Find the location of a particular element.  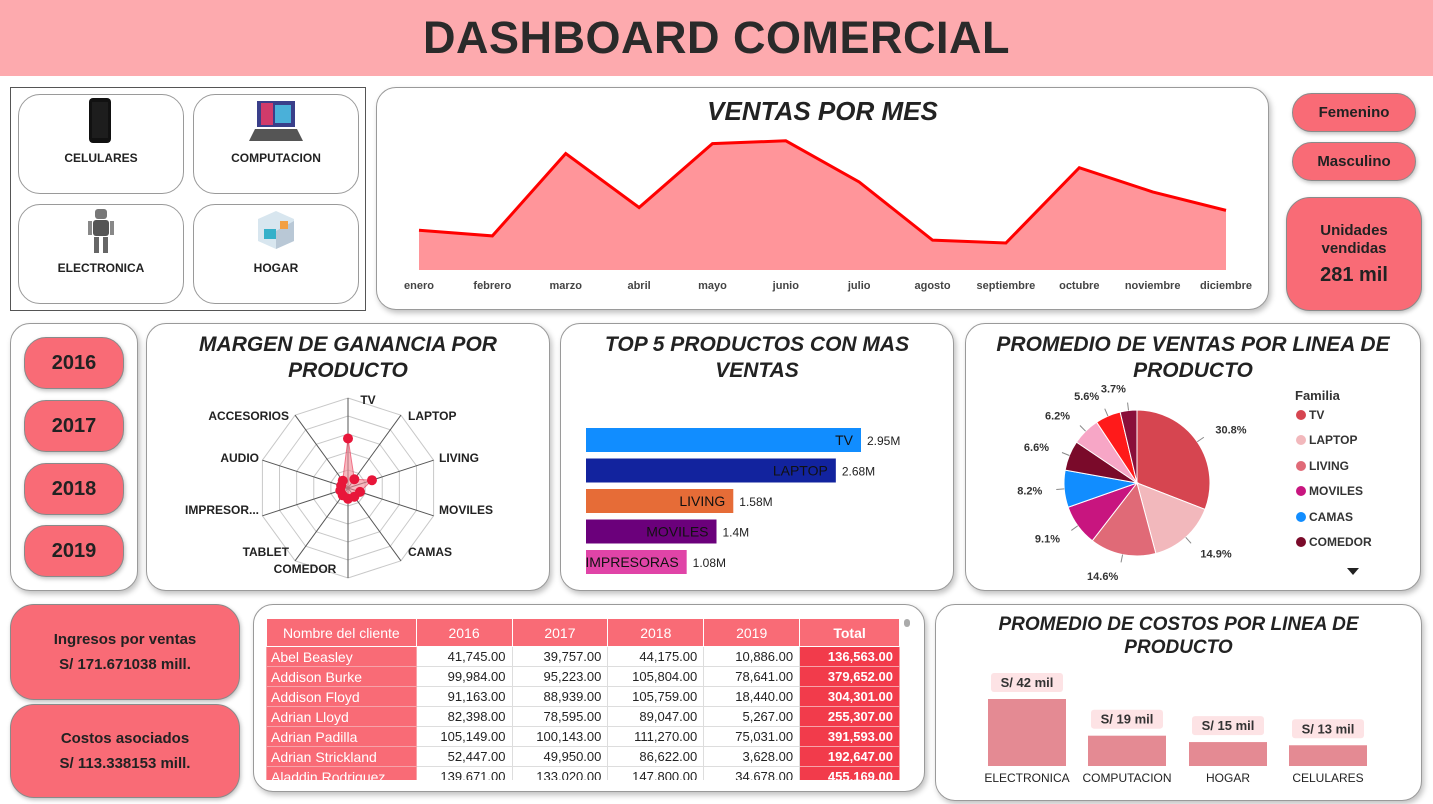

month-tick-label: diciembre is located at coordinates (1226, 286).